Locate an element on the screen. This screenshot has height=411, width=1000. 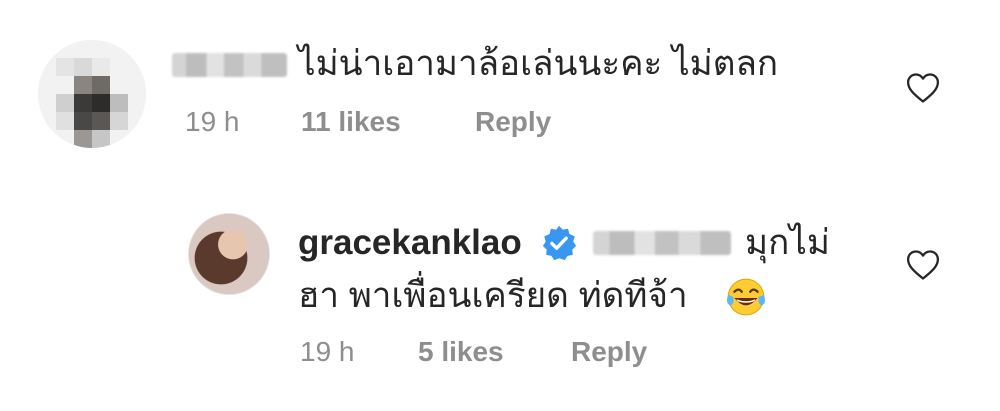
pixelated-avatar-image is located at coordinates (92, 94).